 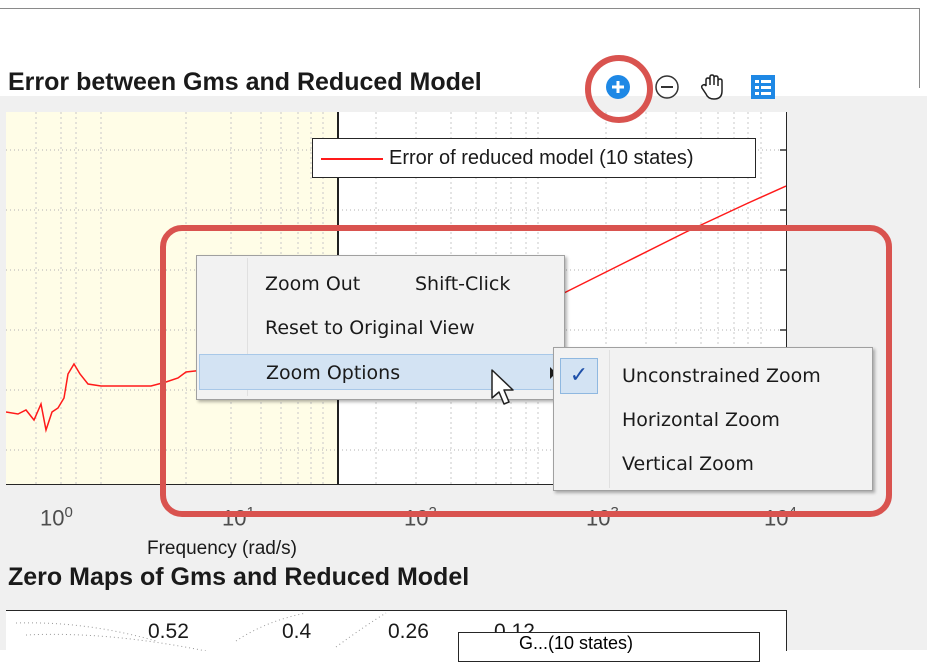 What do you see at coordinates (919, 48) in the screenshot?
I see `top-right-border` at bounding box center [919, 48].